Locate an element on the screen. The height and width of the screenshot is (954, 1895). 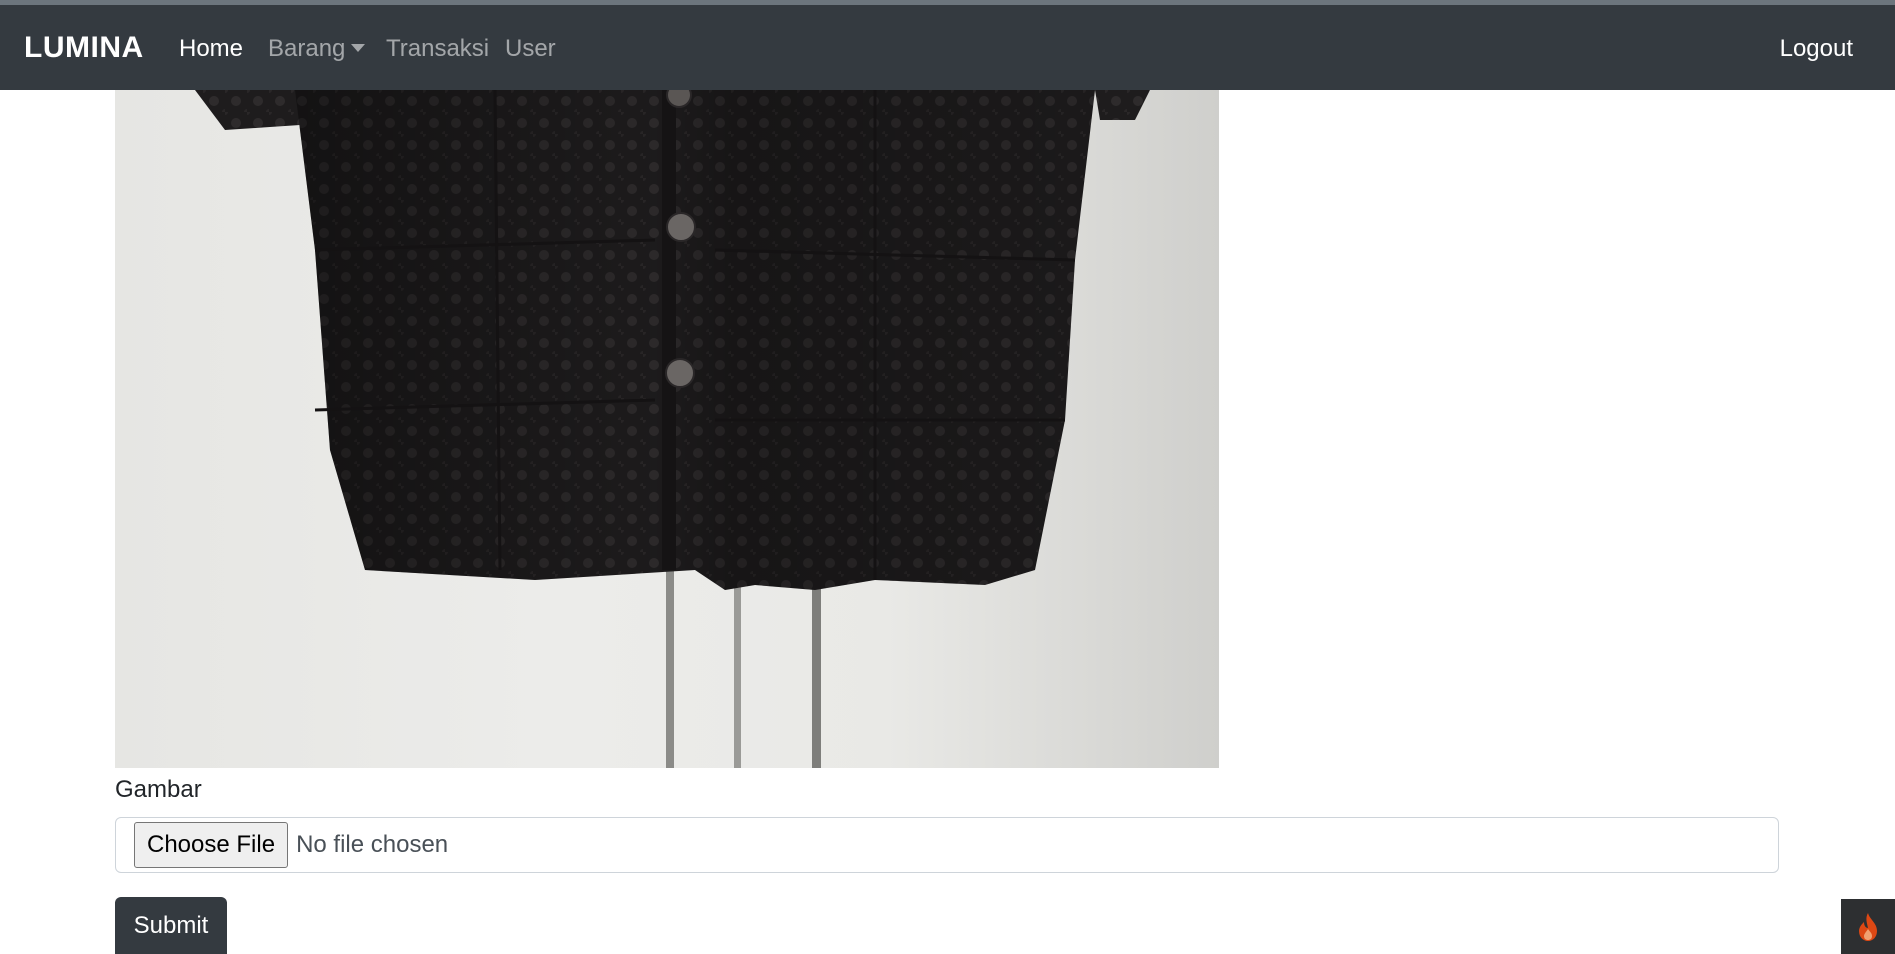
image-file-input: Choose File No file chosen is located at coordinates (947, 845).